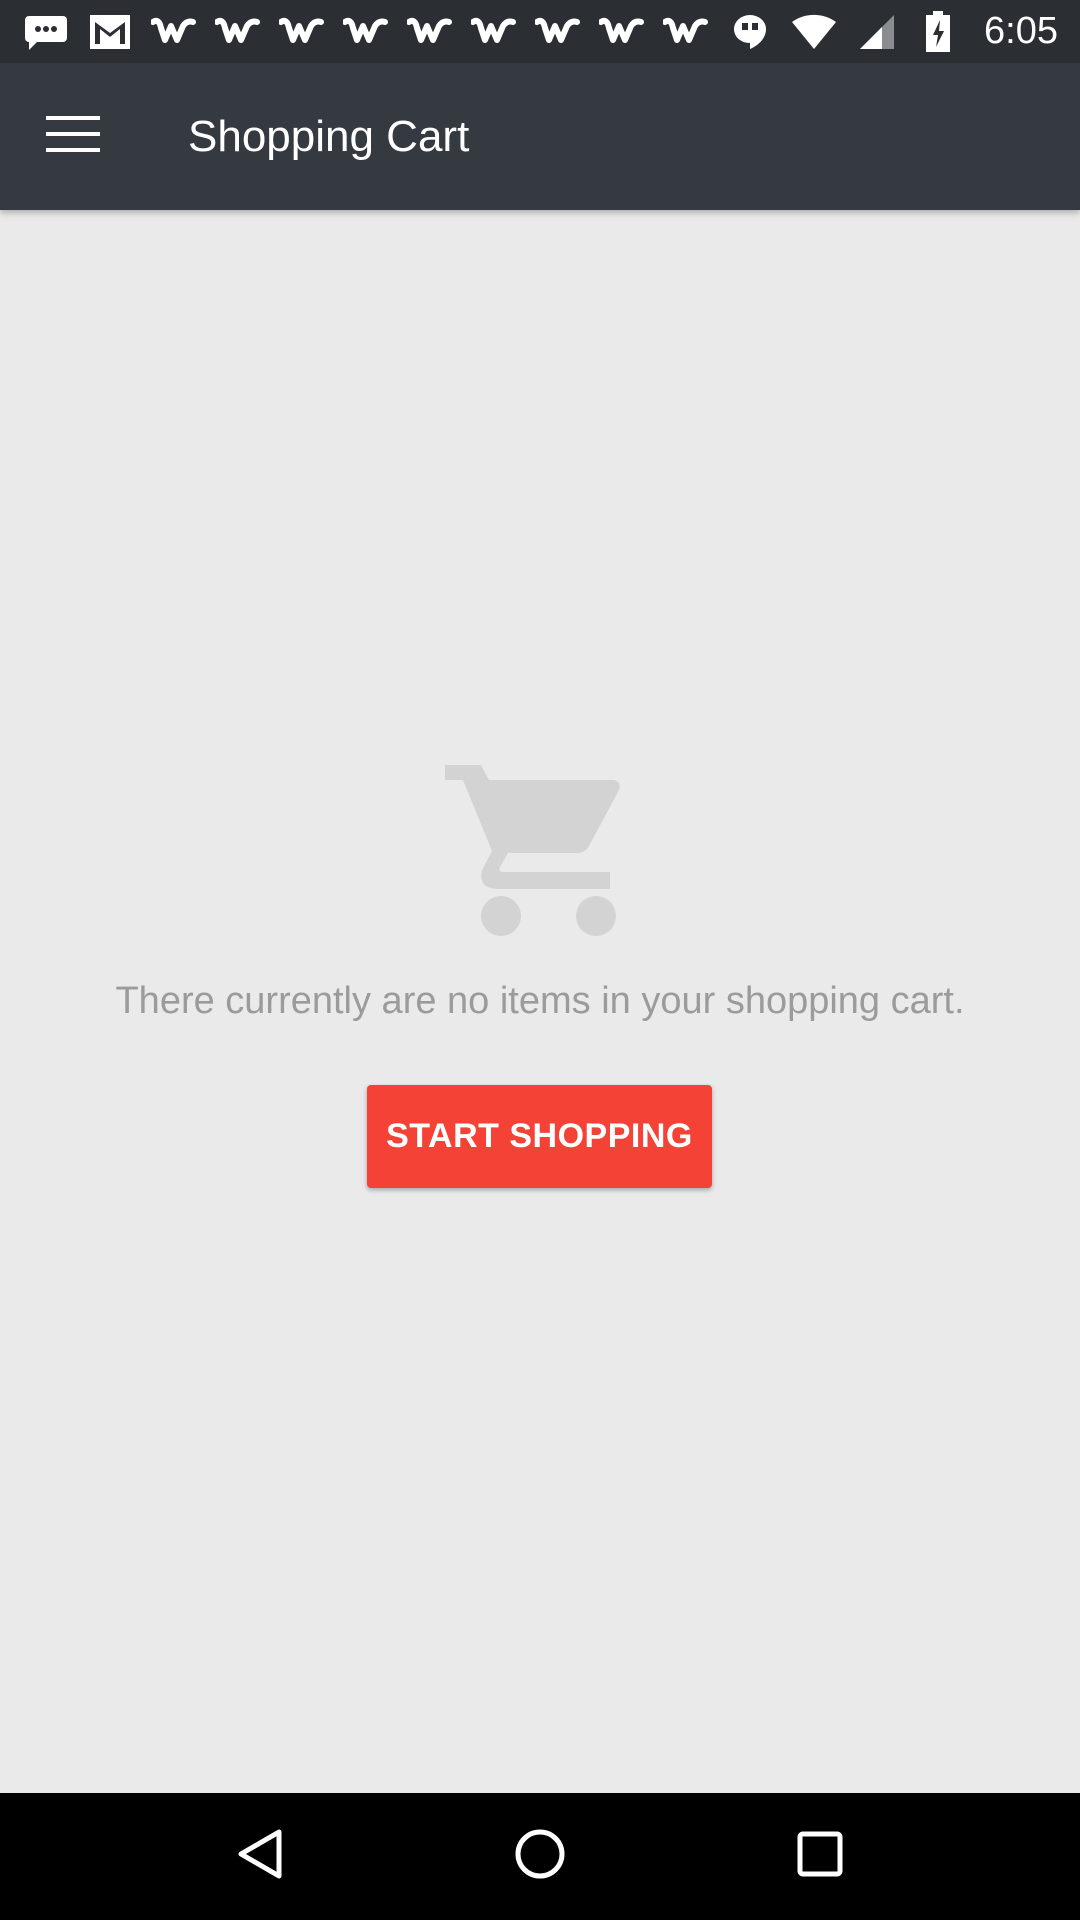 Image resolution: width=1080 pixels, height=1920 pixels. I want to click on status-clock: 6:05, so click(1021, 31).